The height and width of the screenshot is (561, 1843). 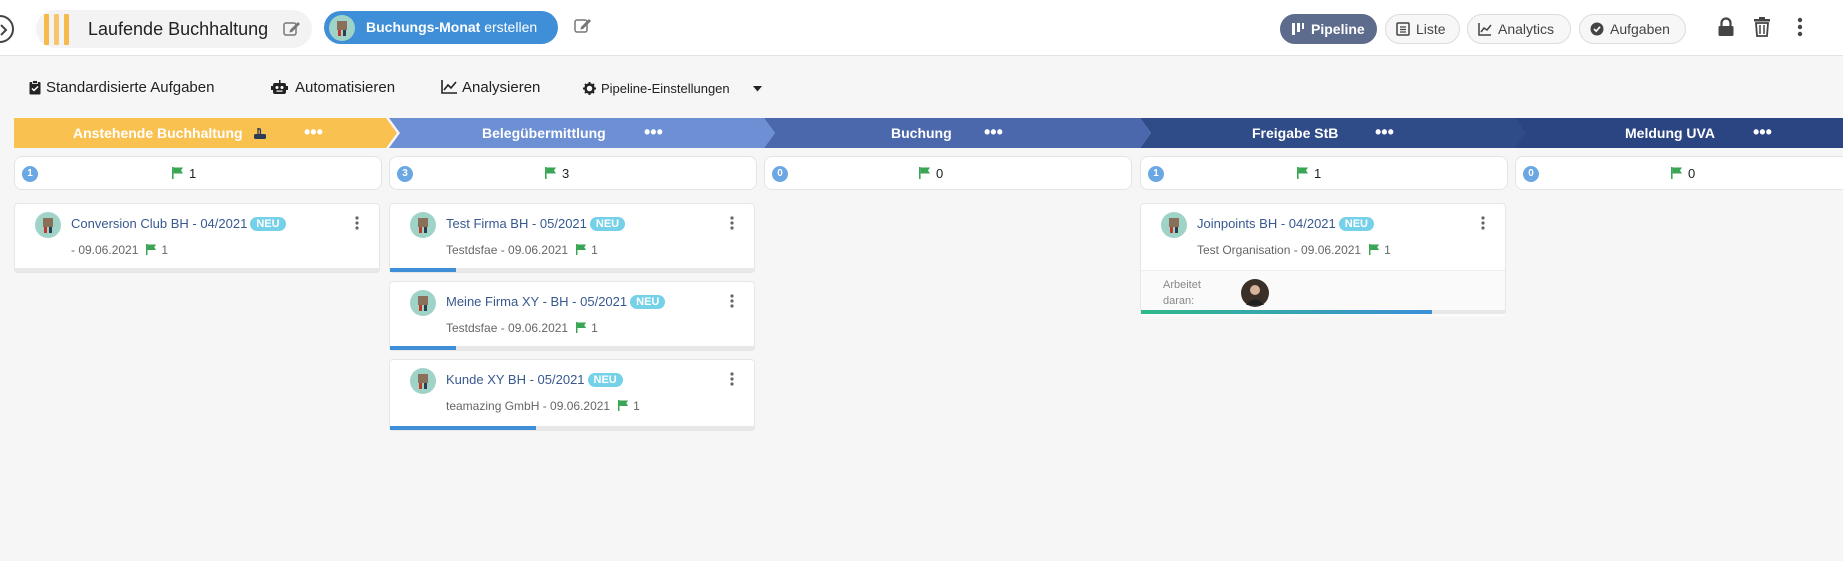 I want to click on gear-icon, so click(x=589, y=88).